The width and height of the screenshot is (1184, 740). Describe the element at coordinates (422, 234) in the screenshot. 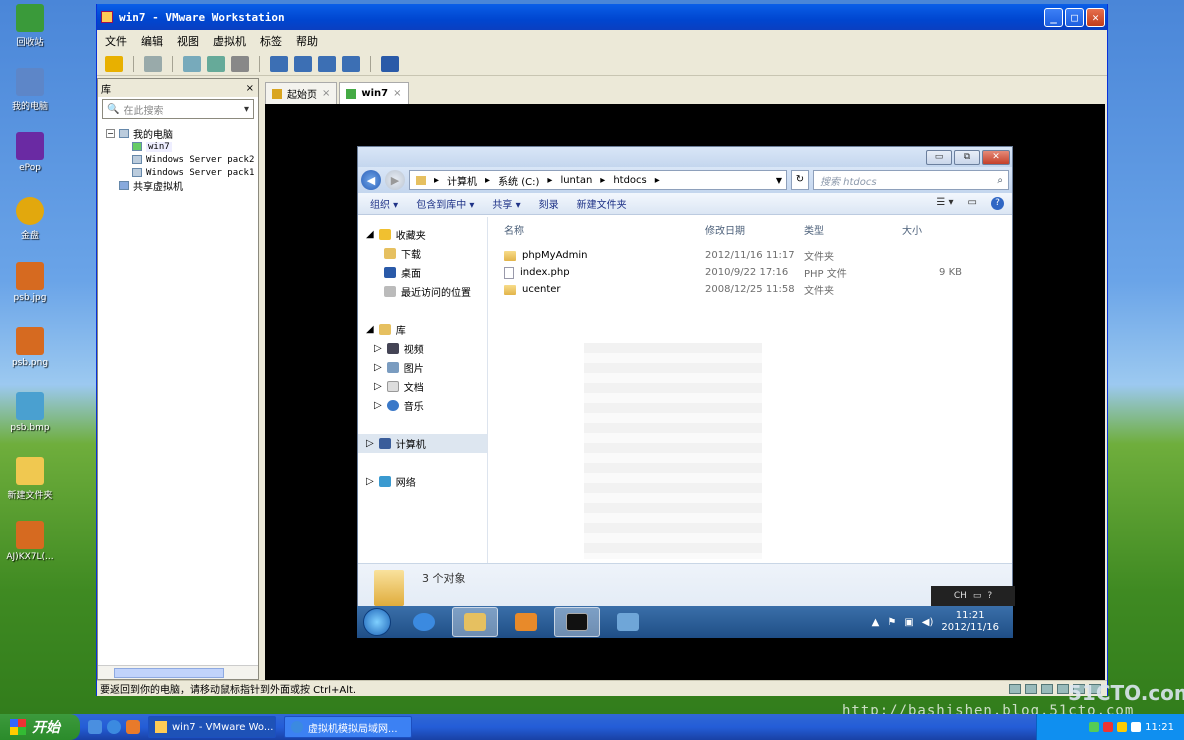

I see `nav-favorites: ◢ 收藏夹` at that location.